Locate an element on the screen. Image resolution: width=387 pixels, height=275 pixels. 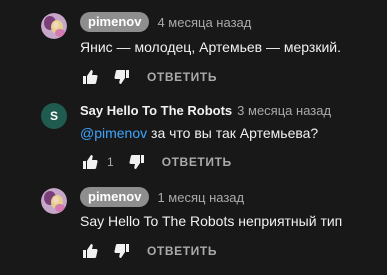
author-name: Say Hello To The Robots is located at coordinates (156, 110).